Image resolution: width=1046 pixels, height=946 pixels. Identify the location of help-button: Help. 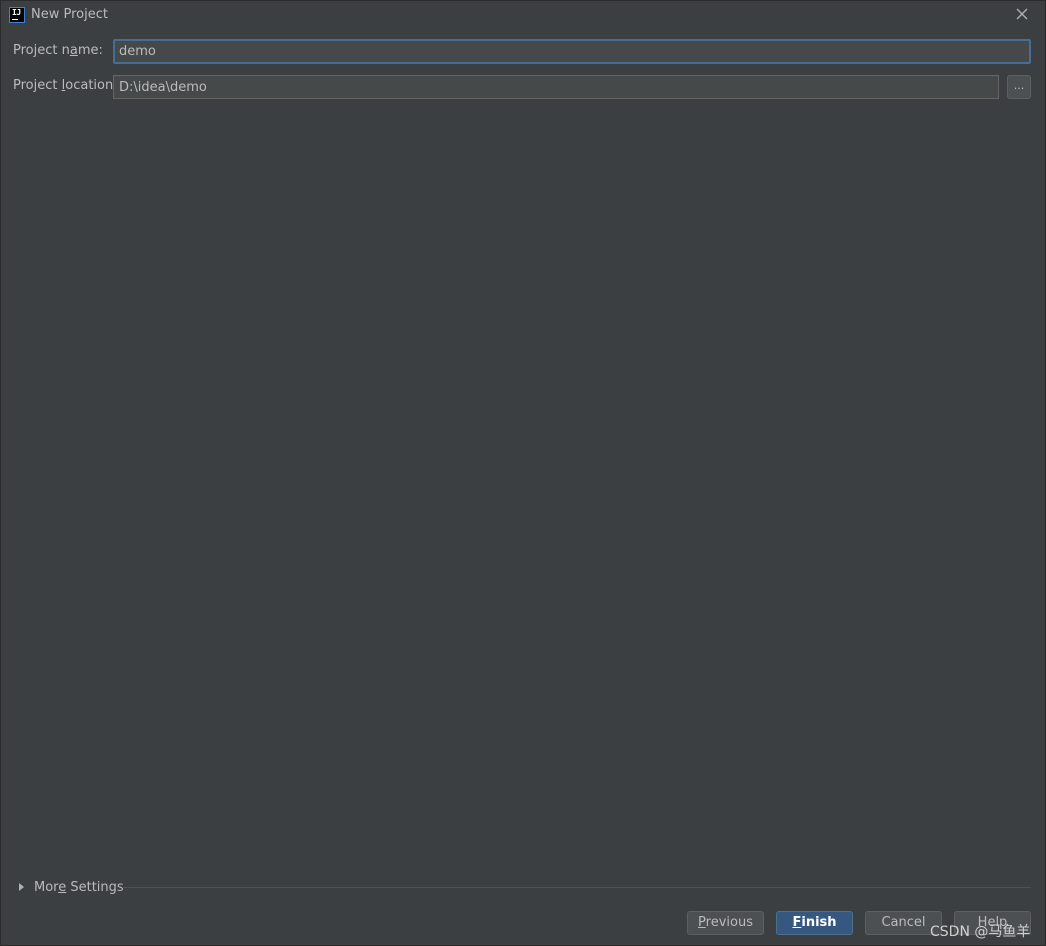
(992, 923).